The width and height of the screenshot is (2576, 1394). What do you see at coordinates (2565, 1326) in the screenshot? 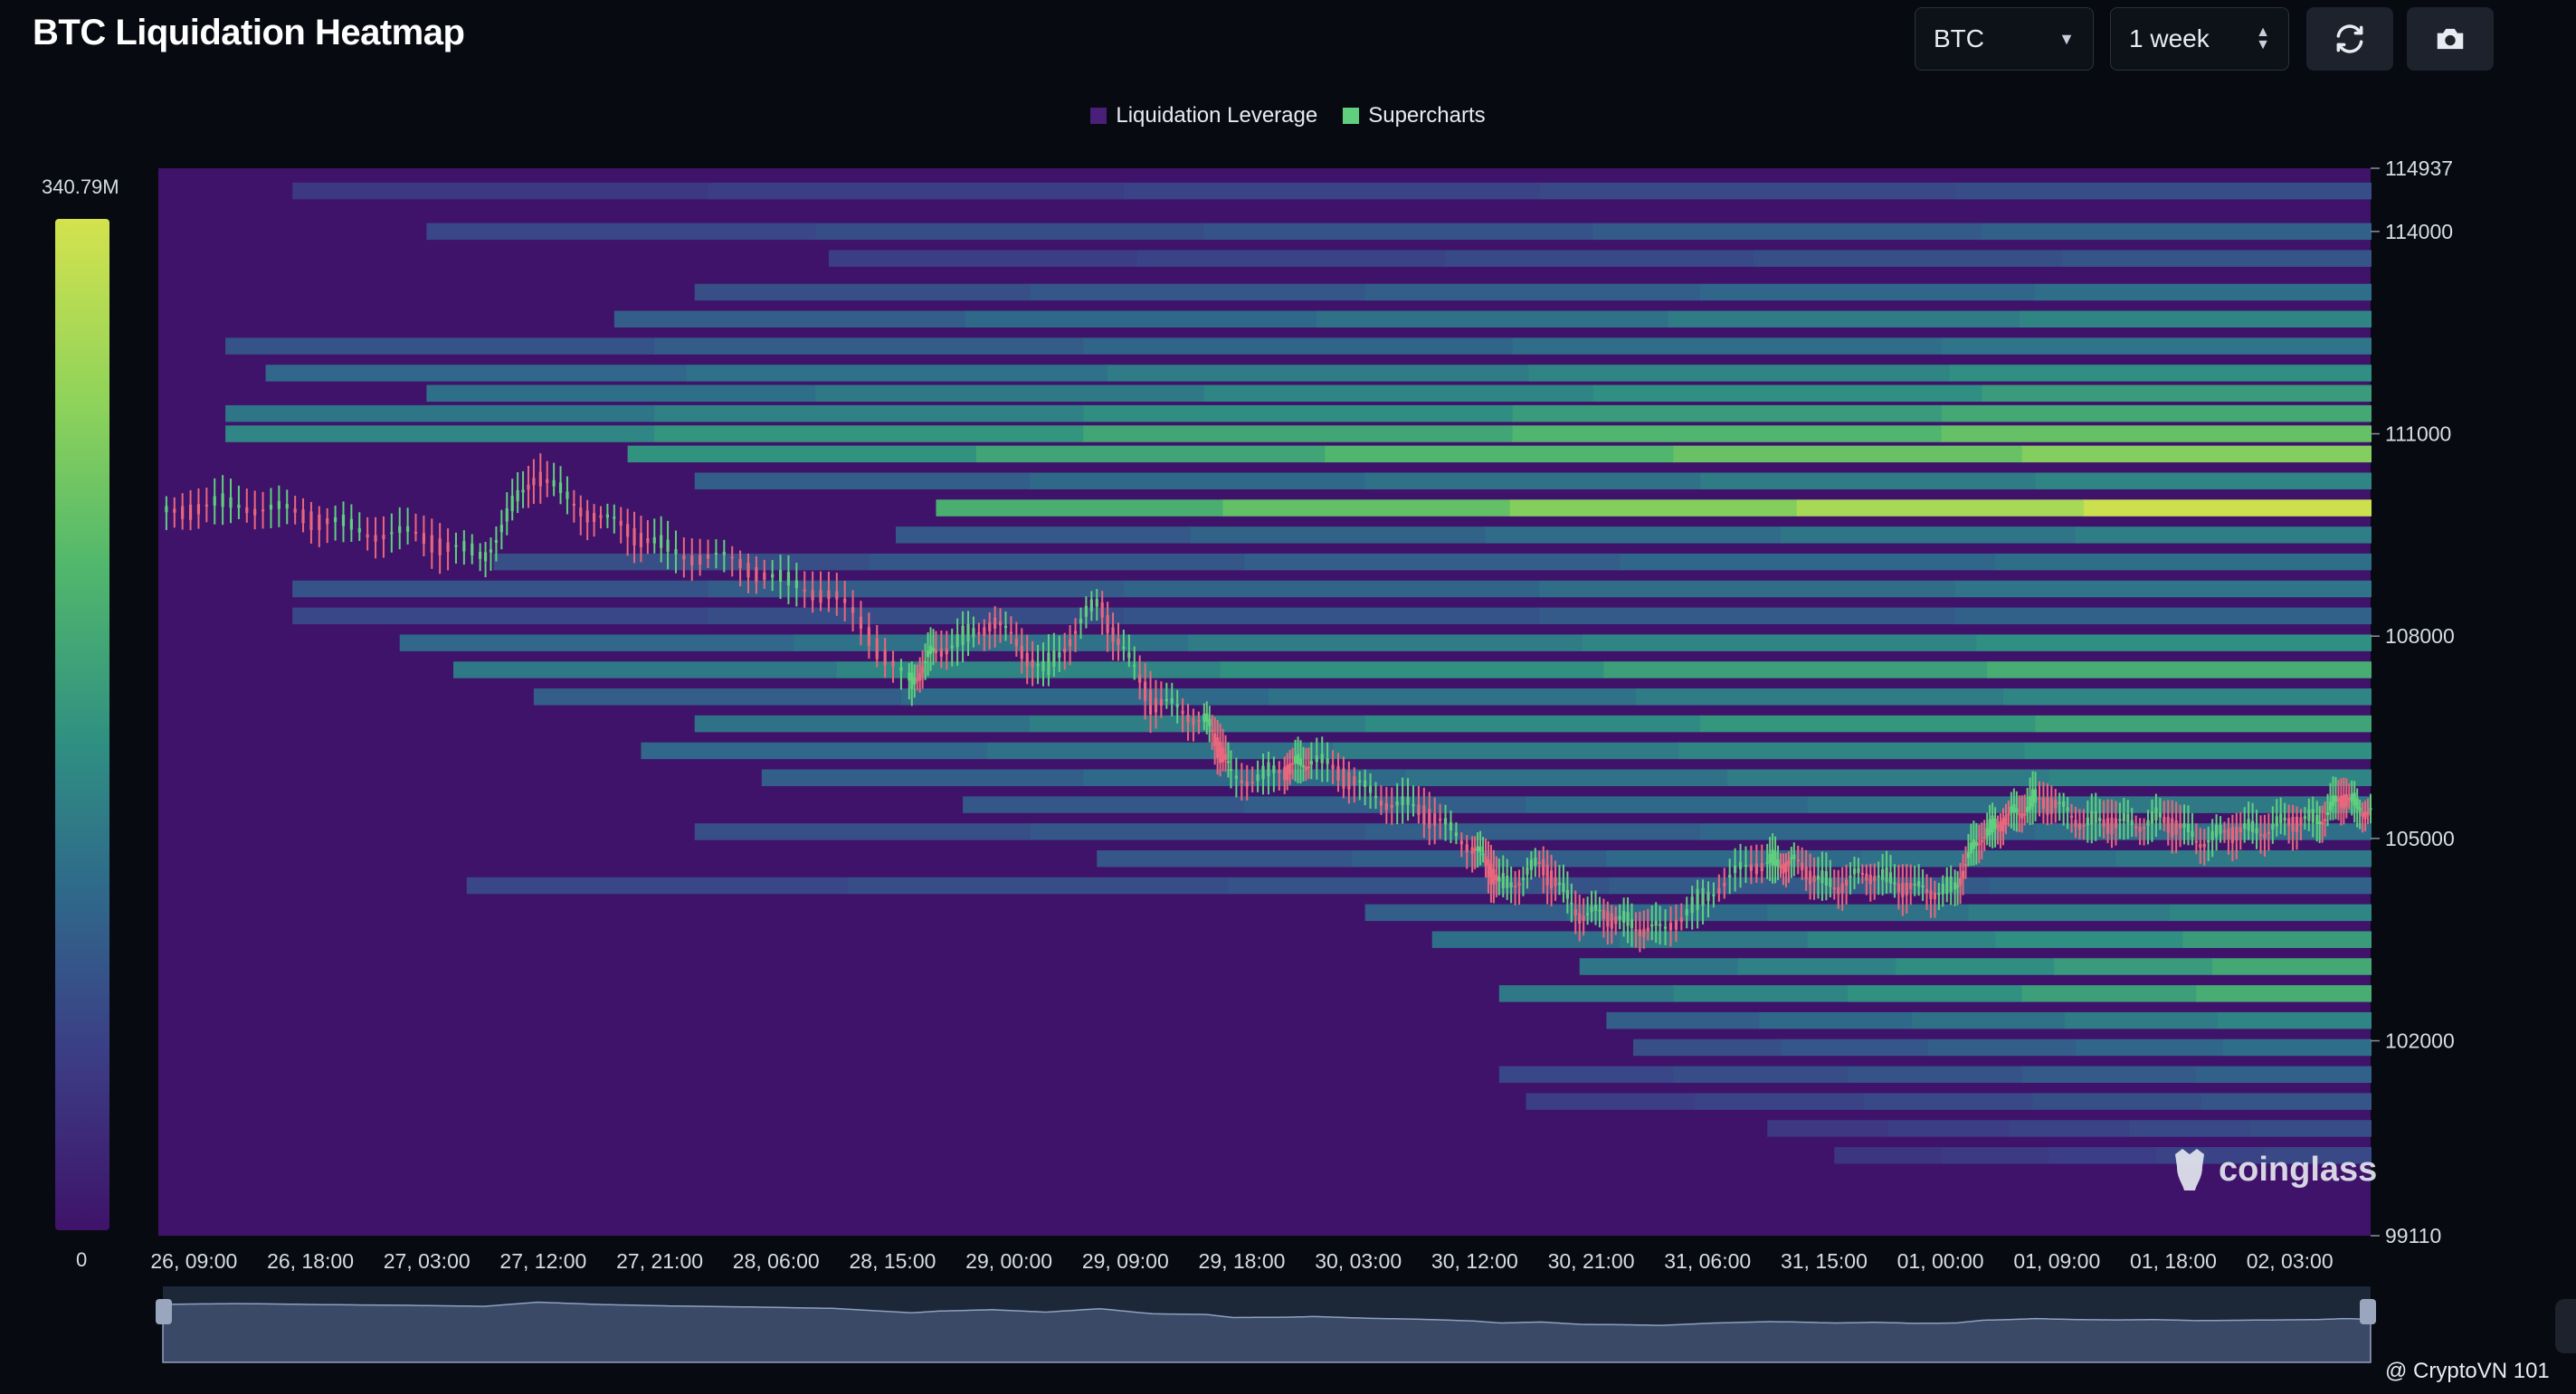
I see `side-panel-tab` at bounding box center [2565, 1326].